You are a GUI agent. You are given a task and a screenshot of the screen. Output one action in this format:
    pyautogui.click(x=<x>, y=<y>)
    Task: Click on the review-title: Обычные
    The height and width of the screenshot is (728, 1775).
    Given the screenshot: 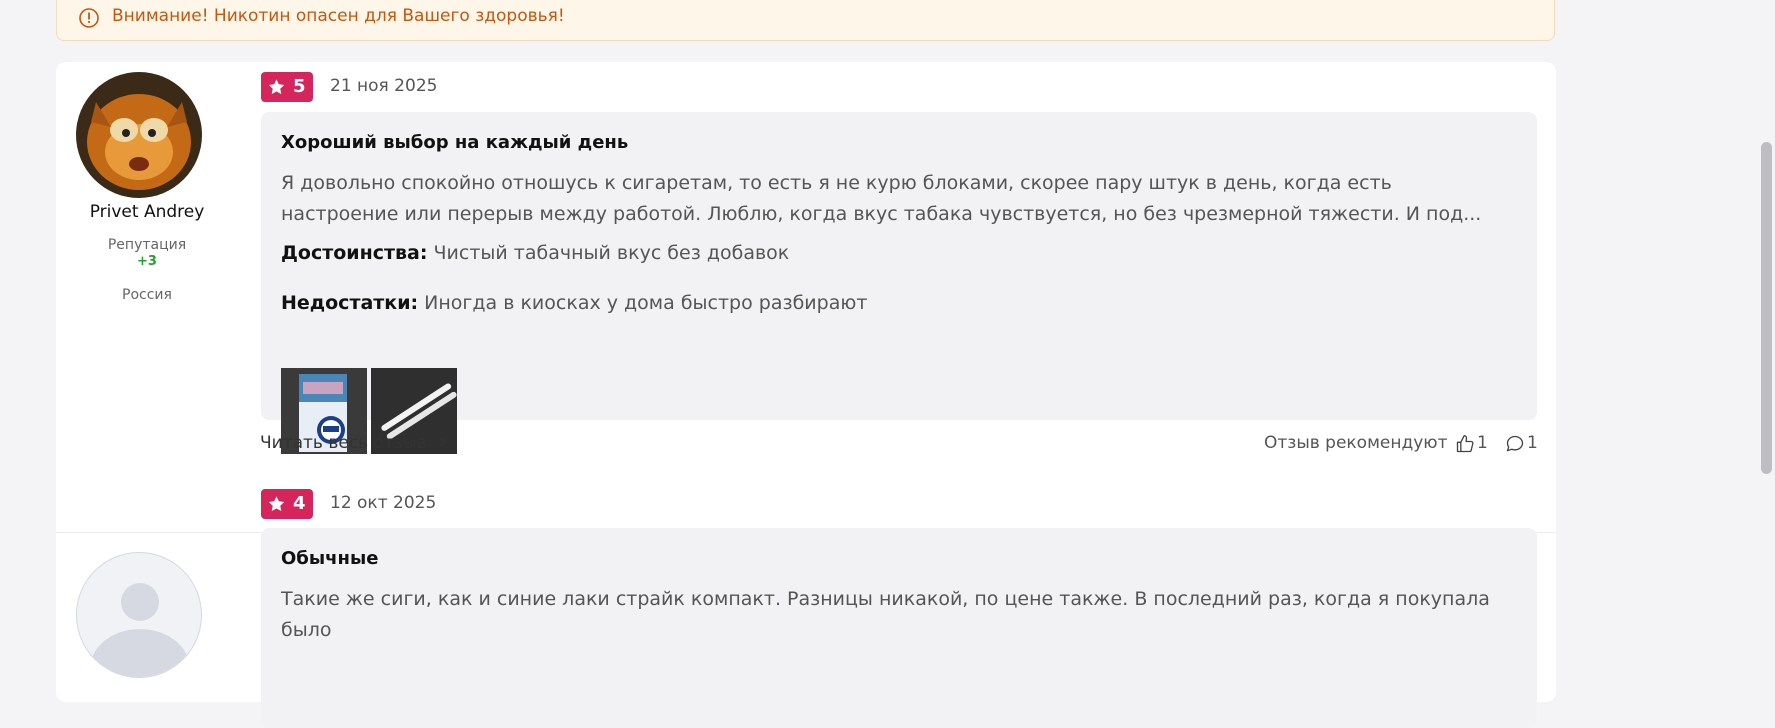 What is the action you would take?
    pyautogui.click(x=329, y=558)
    